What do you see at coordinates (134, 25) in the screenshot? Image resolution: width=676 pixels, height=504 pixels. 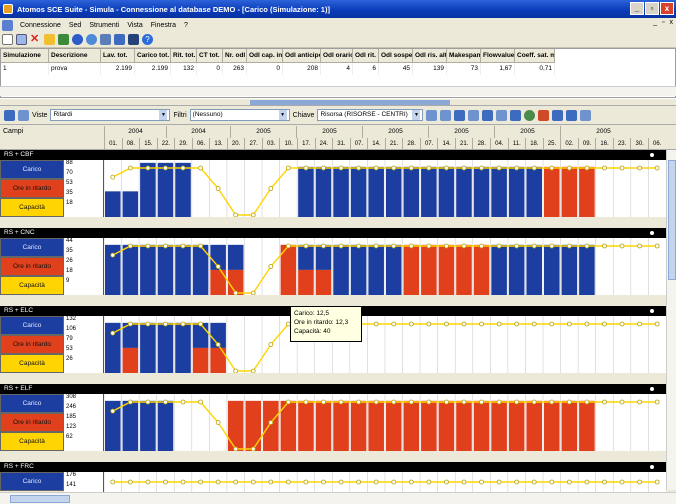 I see `menu-vista: Vista` at bounding box center [134, 25].